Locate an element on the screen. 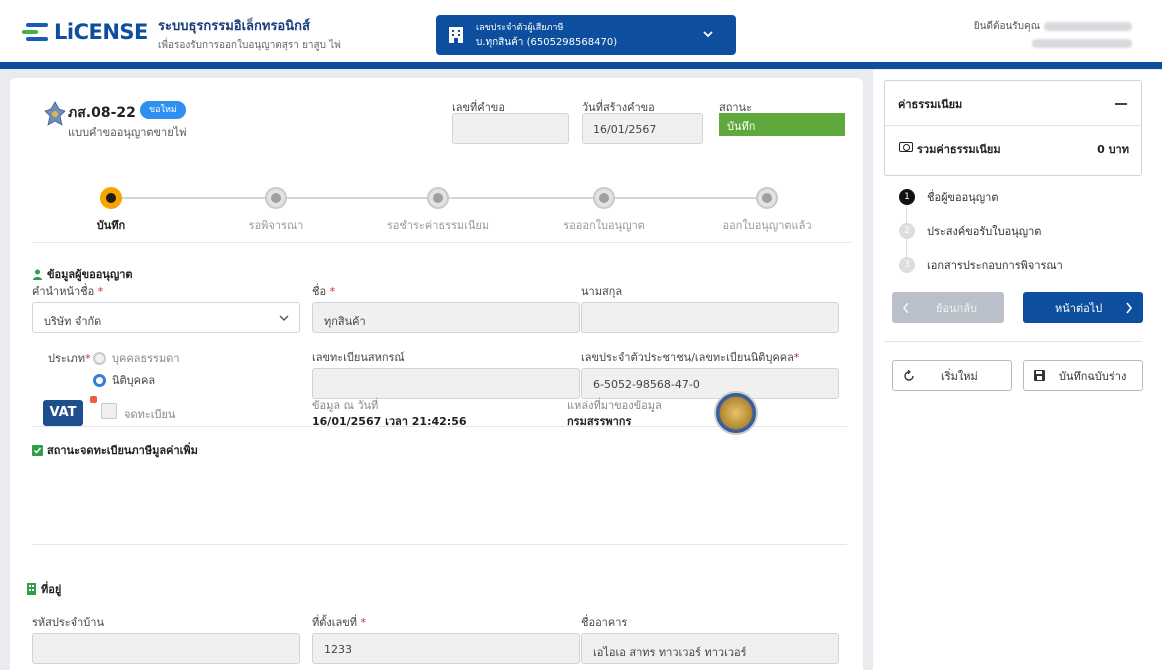 The image size is (1162, 670). next-button: หน้าต่อไป is located at coordinates (1083, 307).